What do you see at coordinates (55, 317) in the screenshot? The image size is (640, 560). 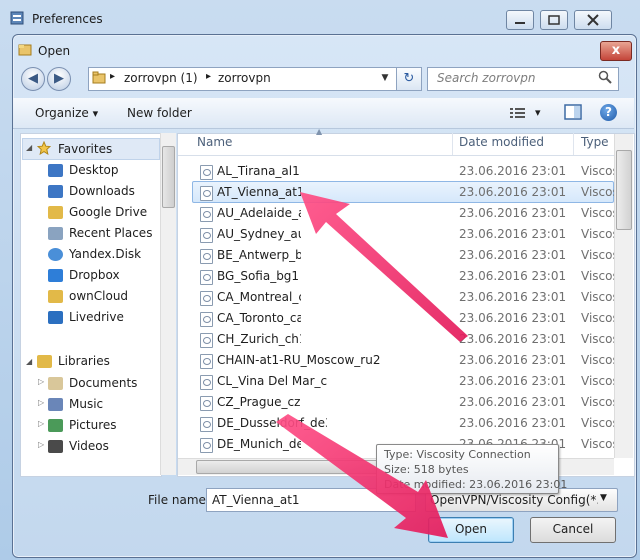 I see `livedrive-icon` at bounding box center [55, 317].